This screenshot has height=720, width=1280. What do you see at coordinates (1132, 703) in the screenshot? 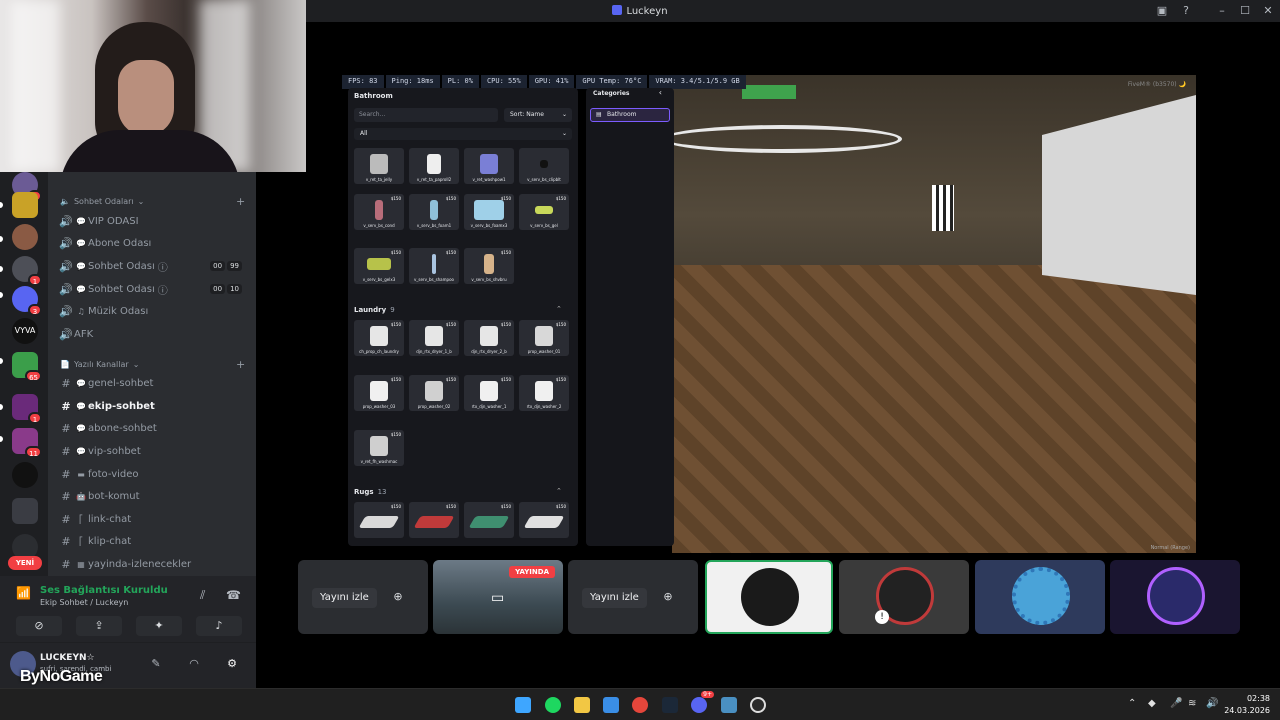
I see `tray-chevron-icon: ⌃` at bounding box center [1132, 703].